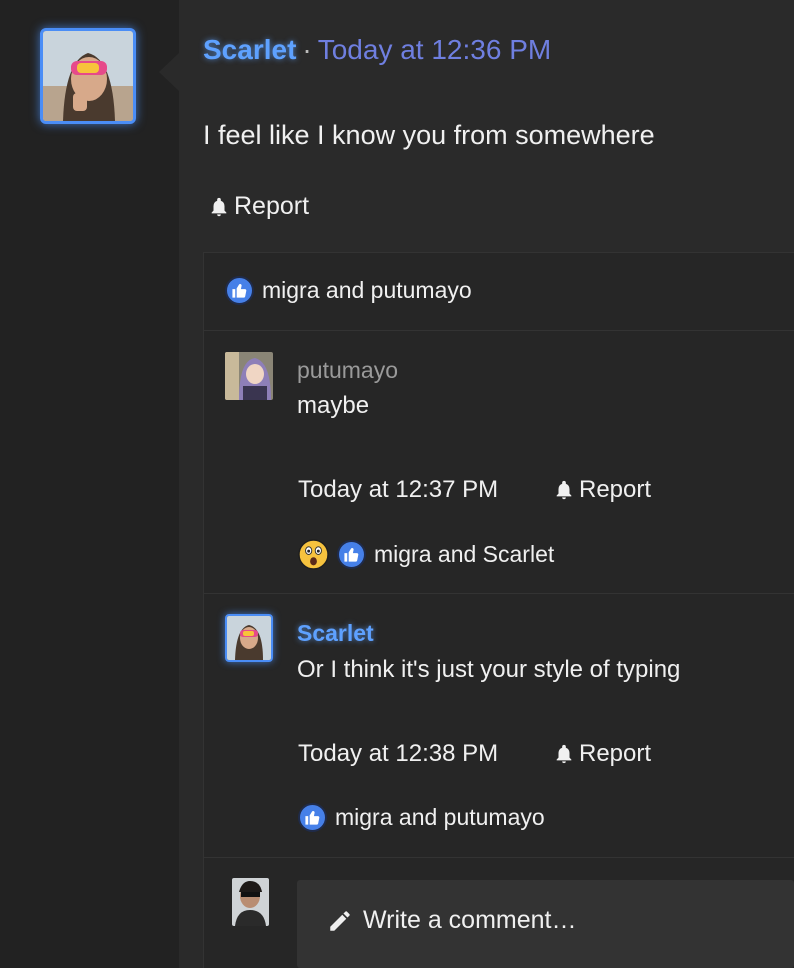 The image size is (794, 968). What do you see at coordinates (429, 135) in the screenshot?
I see `post-body-text: I feel like I know you from somewhere` at bounding box center [429, 135].